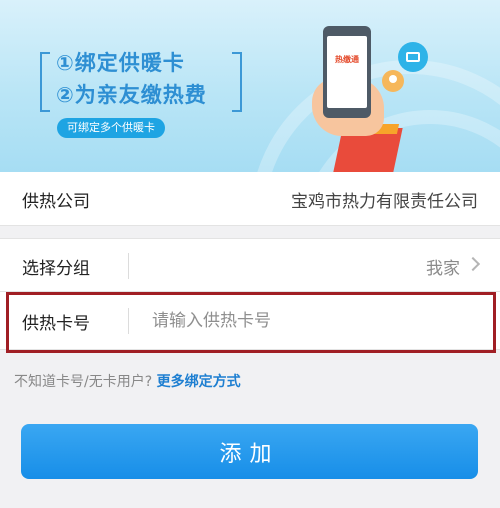 The height and width of the screenshot is (508, 500). What do you see at coordinates (312, 321) in the screenshot?
I see `card-number-input` at bounding box center [312, 321].